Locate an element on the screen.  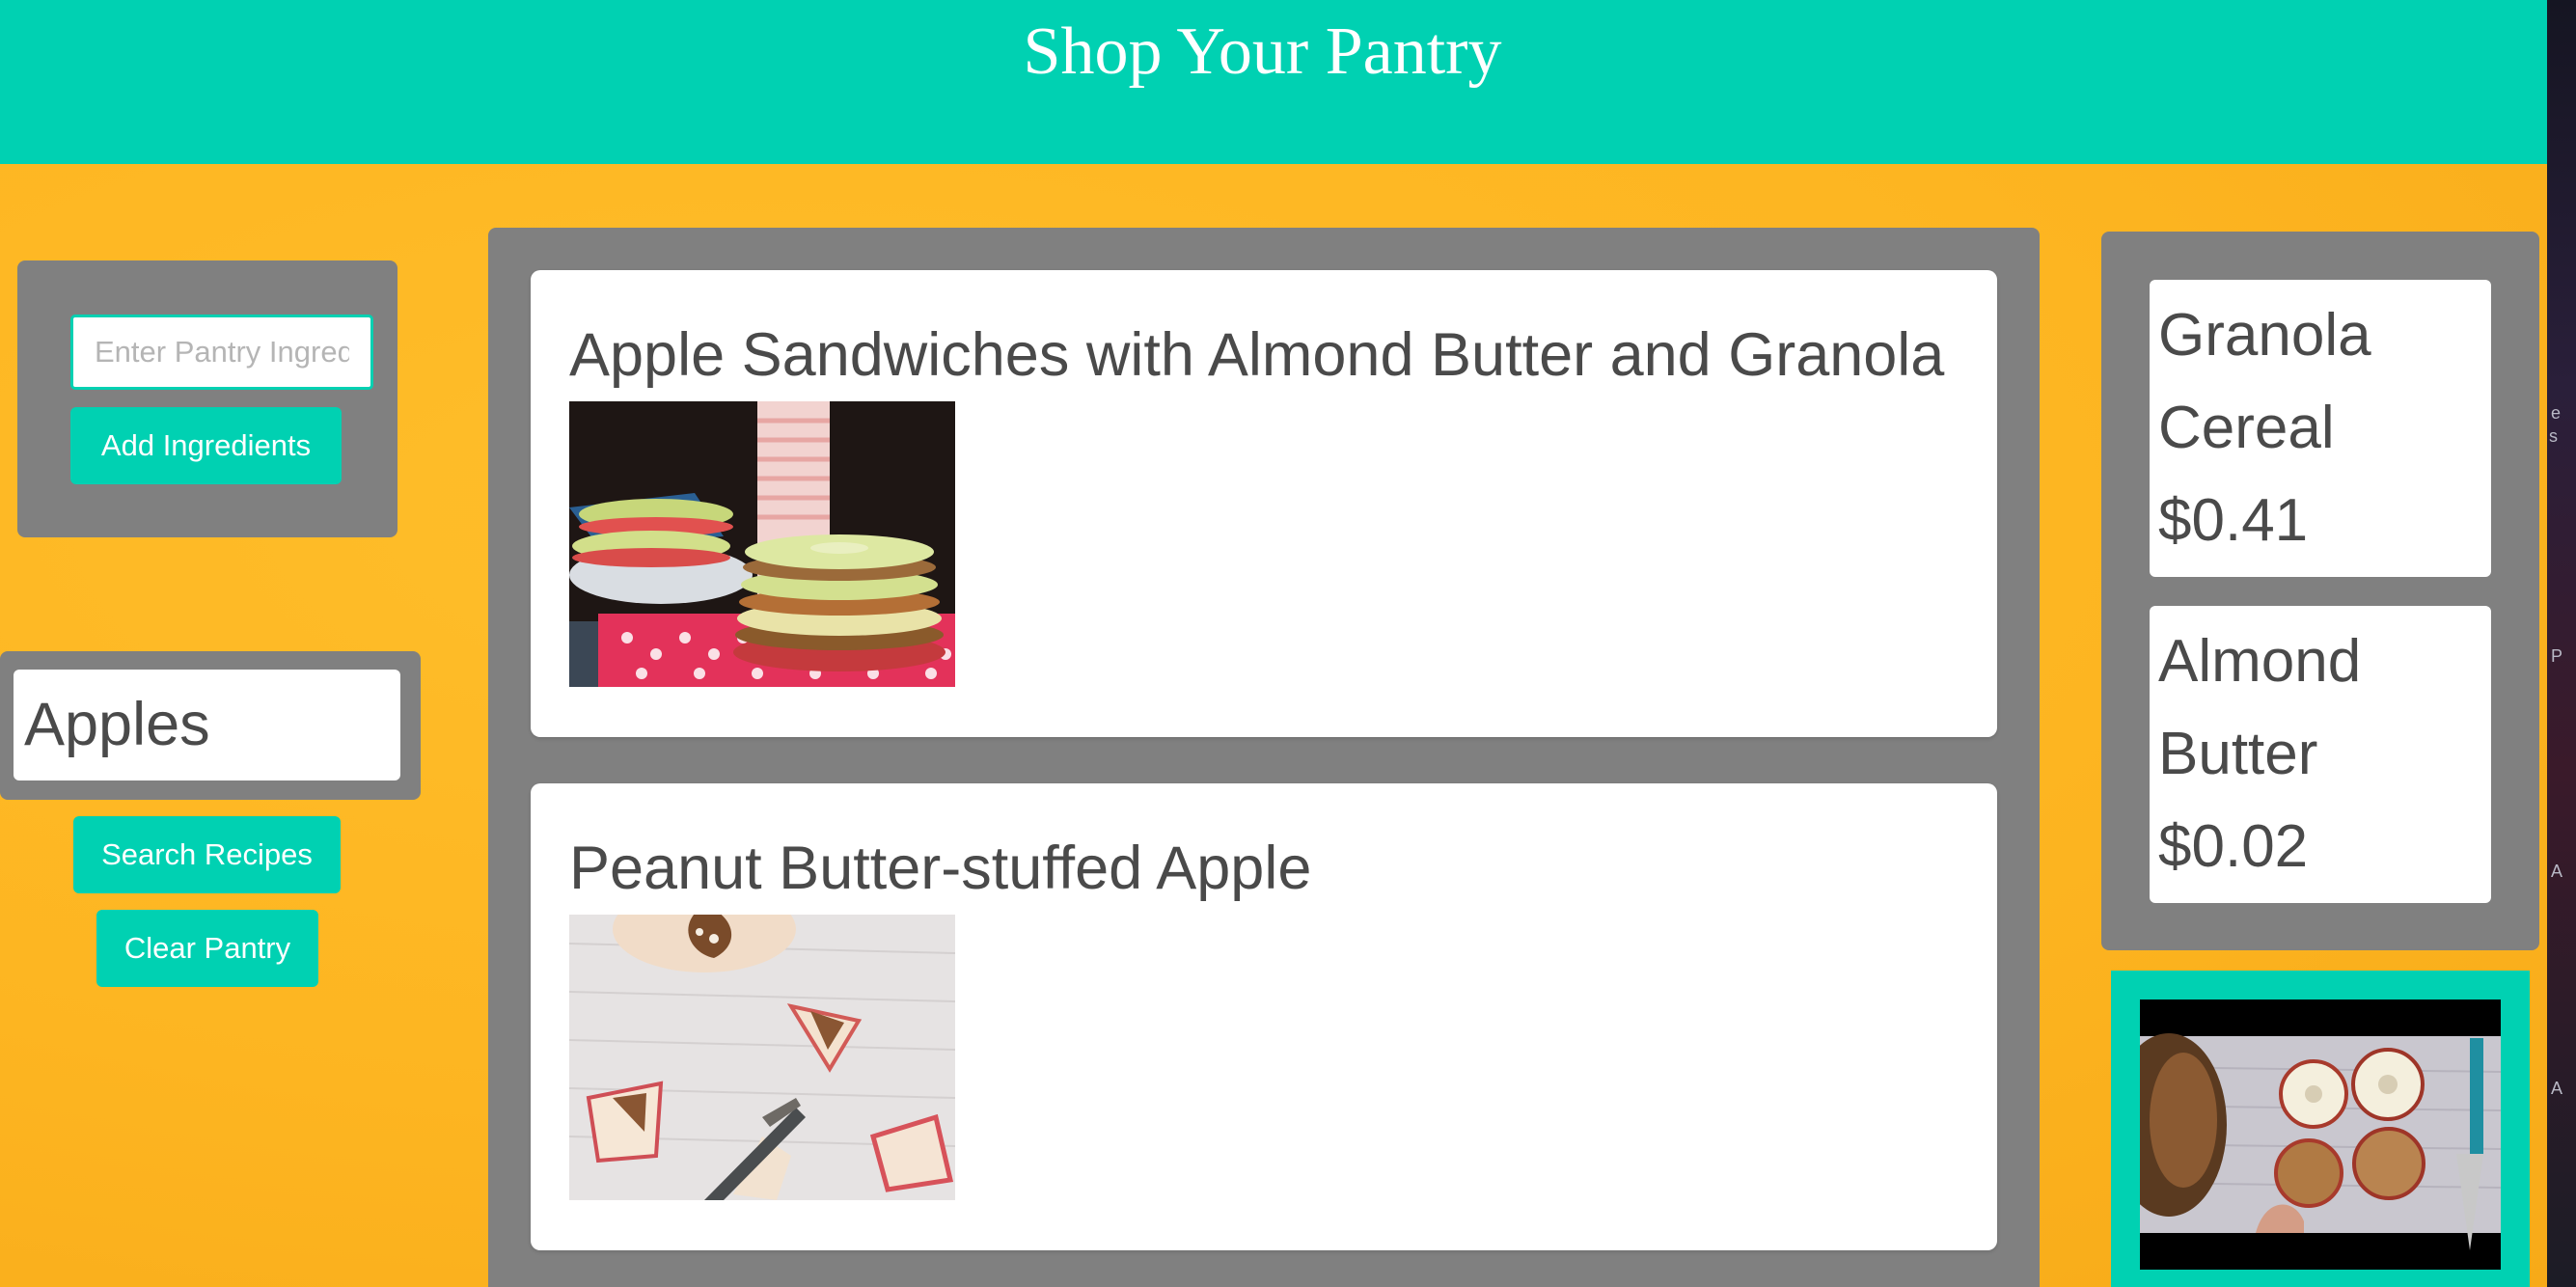
recipe-video is located at coordinates (2321, 1134).